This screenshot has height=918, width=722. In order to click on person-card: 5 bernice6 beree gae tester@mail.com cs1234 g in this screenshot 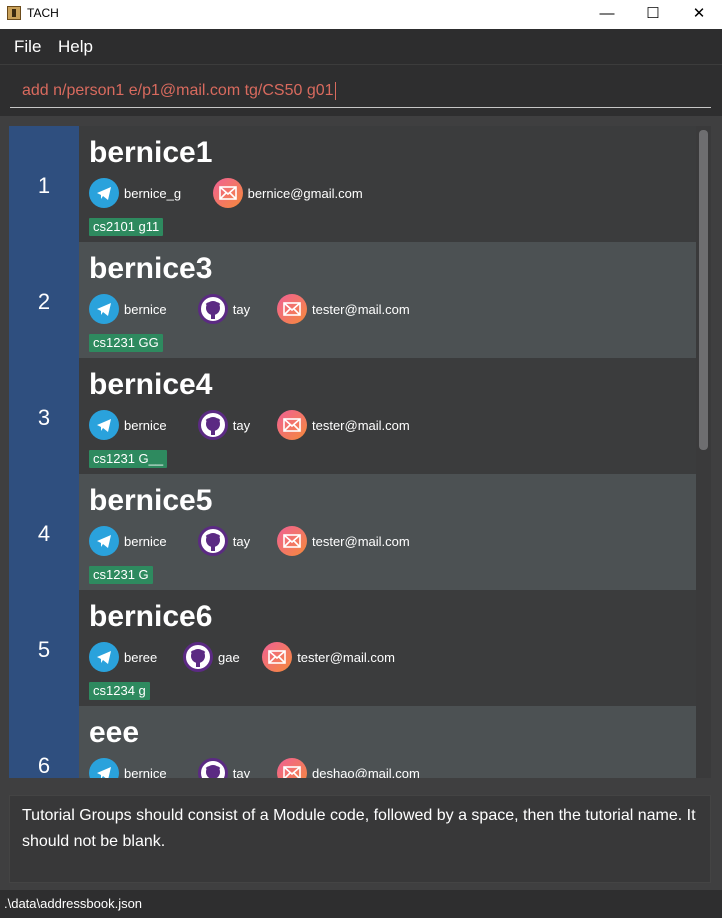, I will do `click(352, 648)`.